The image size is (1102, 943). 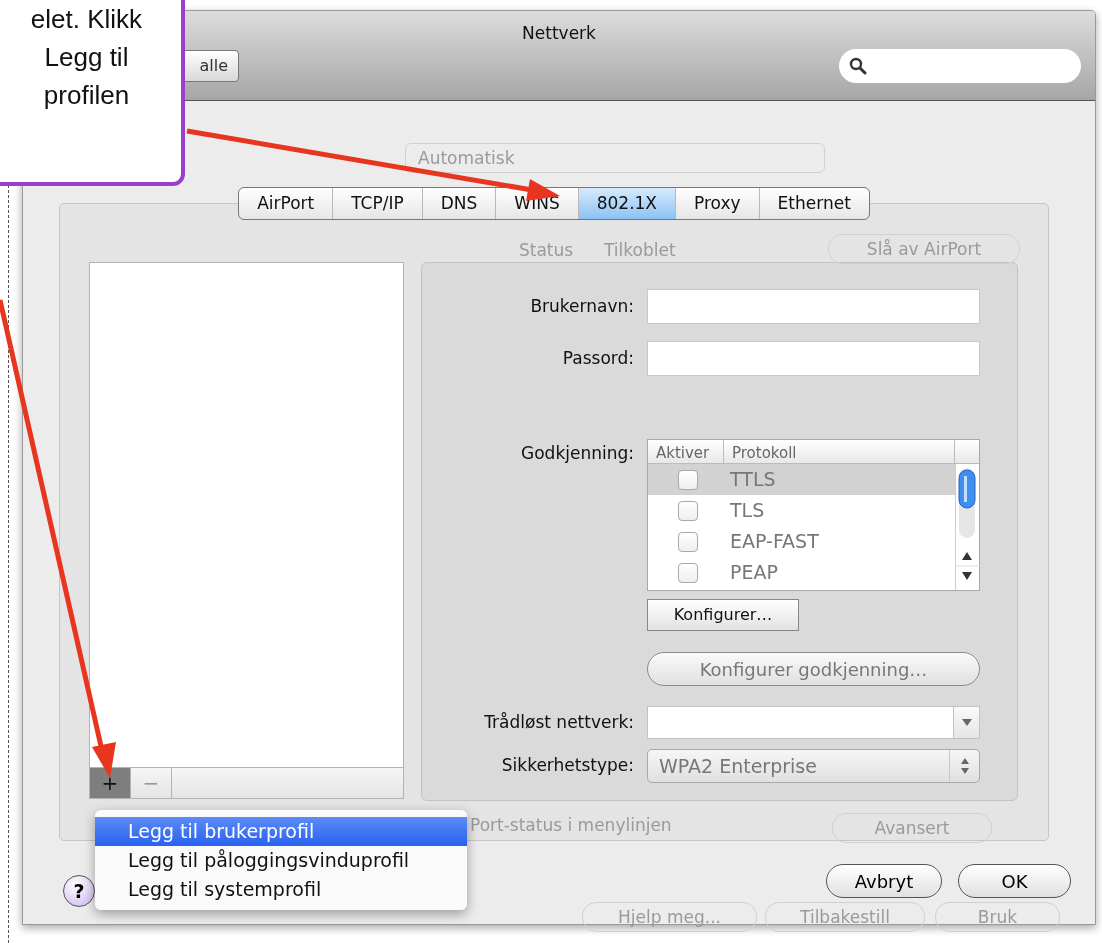 What do you see at coordinates (281, 831) in the screenshot?
I see `menu-item: Legg til brukerprofil` at bounding box center [281, 831].